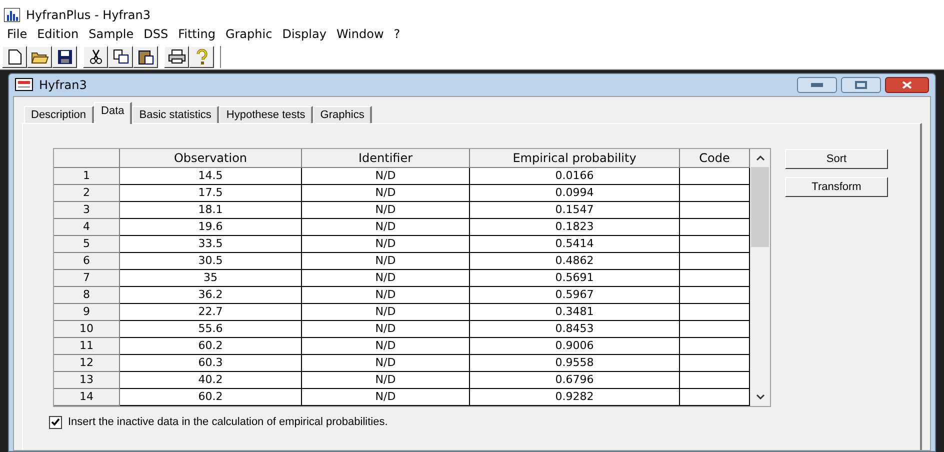 This screenshot has width=944, height=452. I want to click on action-button: Transform, so click(836, 187).